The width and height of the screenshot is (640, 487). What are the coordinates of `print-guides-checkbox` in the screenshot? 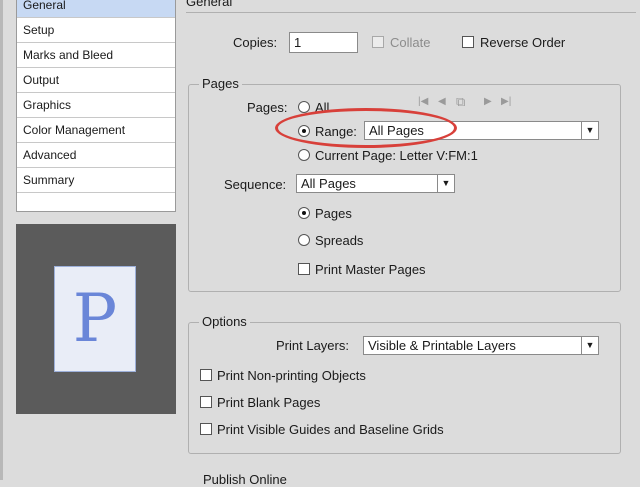 It's located at (206, 429).